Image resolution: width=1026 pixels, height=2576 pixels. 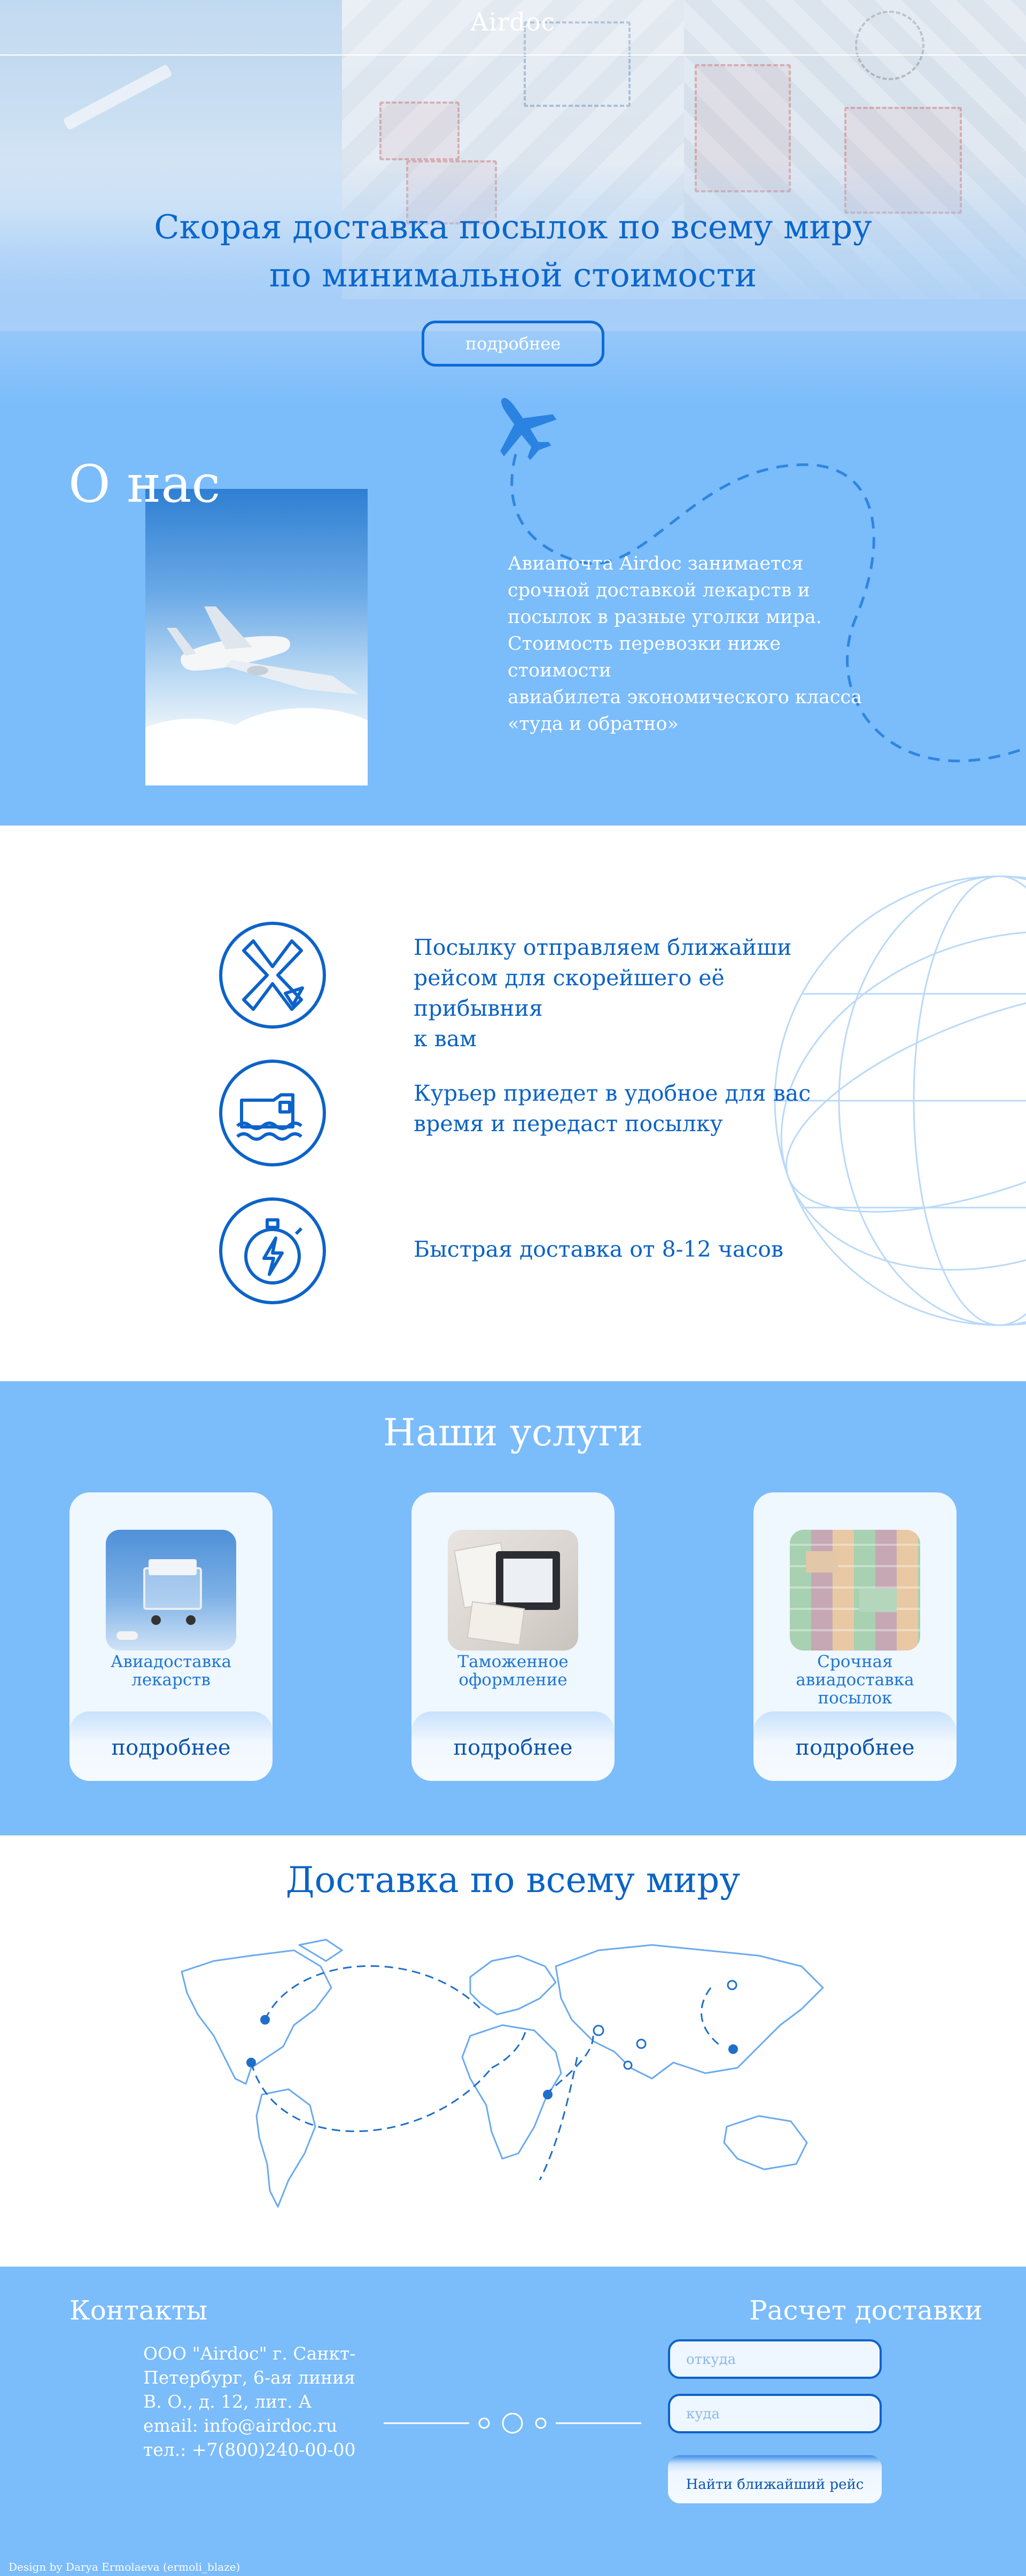 What do you see at coordinates (528, 429) in the screenshot?
I see `airplane-icon` at bounding box center [528, 429].